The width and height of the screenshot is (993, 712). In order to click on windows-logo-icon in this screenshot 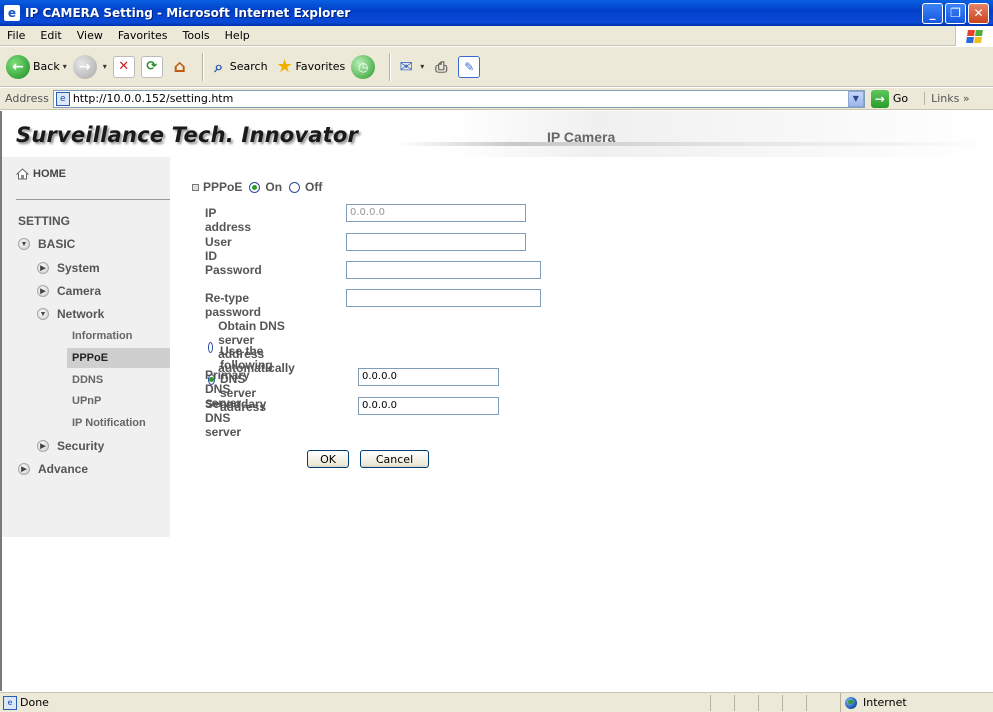, I will do `click(974, 36)`.